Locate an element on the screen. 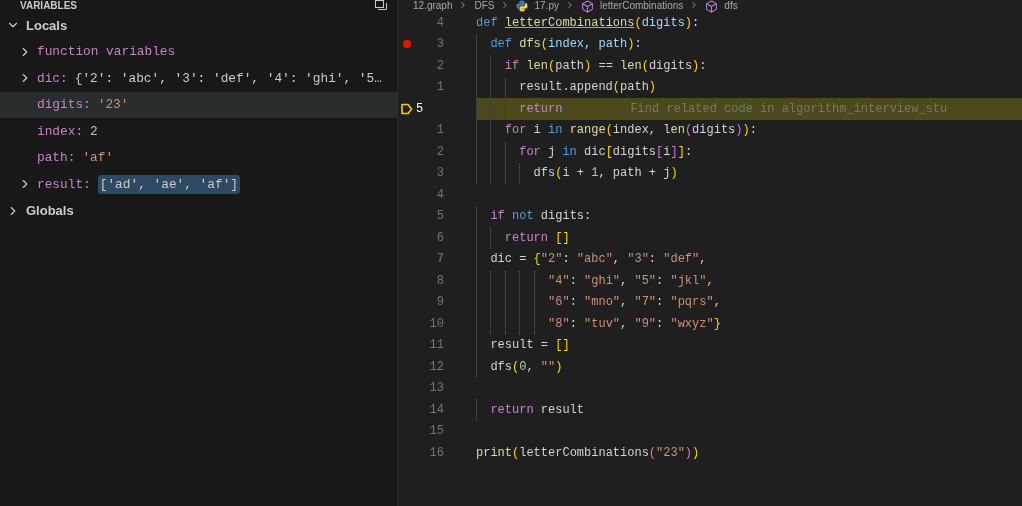  scope-label: Locals is located at coordinates (47, 25).